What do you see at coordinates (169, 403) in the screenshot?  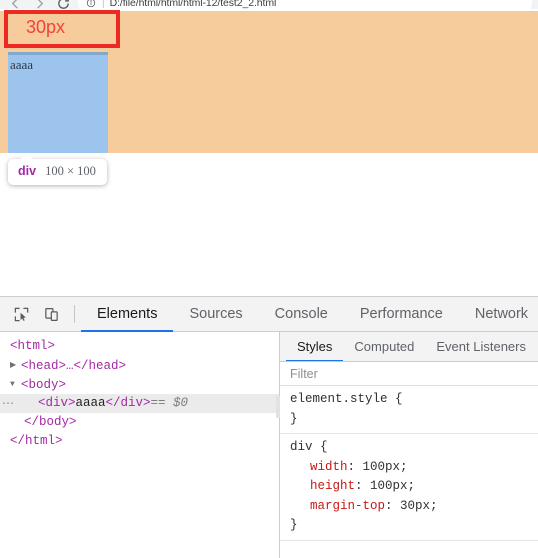 I see `dom-selected-ref: == $0` at bounding box center [169, 403].